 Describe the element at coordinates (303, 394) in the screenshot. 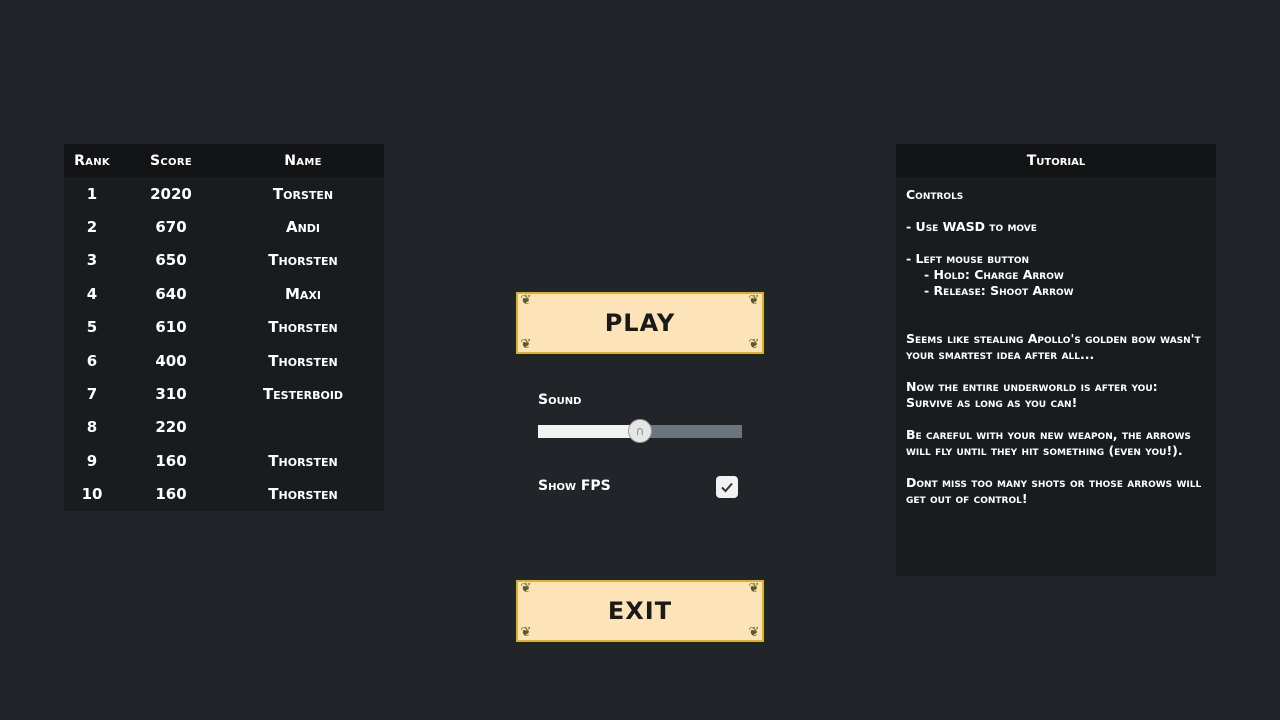

I see `name-cell: Testerboid` at that location.